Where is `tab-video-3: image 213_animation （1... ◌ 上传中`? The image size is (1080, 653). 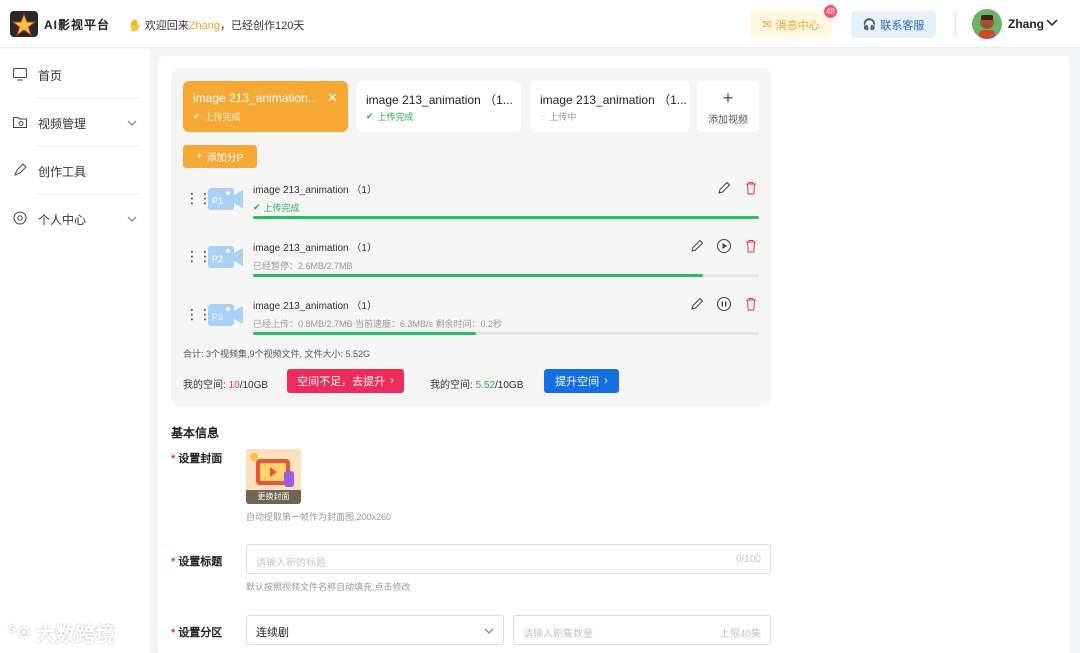 tab-video-3: image 213_animation （1... ◌ 上传中 is located at coordinates (610, 106).